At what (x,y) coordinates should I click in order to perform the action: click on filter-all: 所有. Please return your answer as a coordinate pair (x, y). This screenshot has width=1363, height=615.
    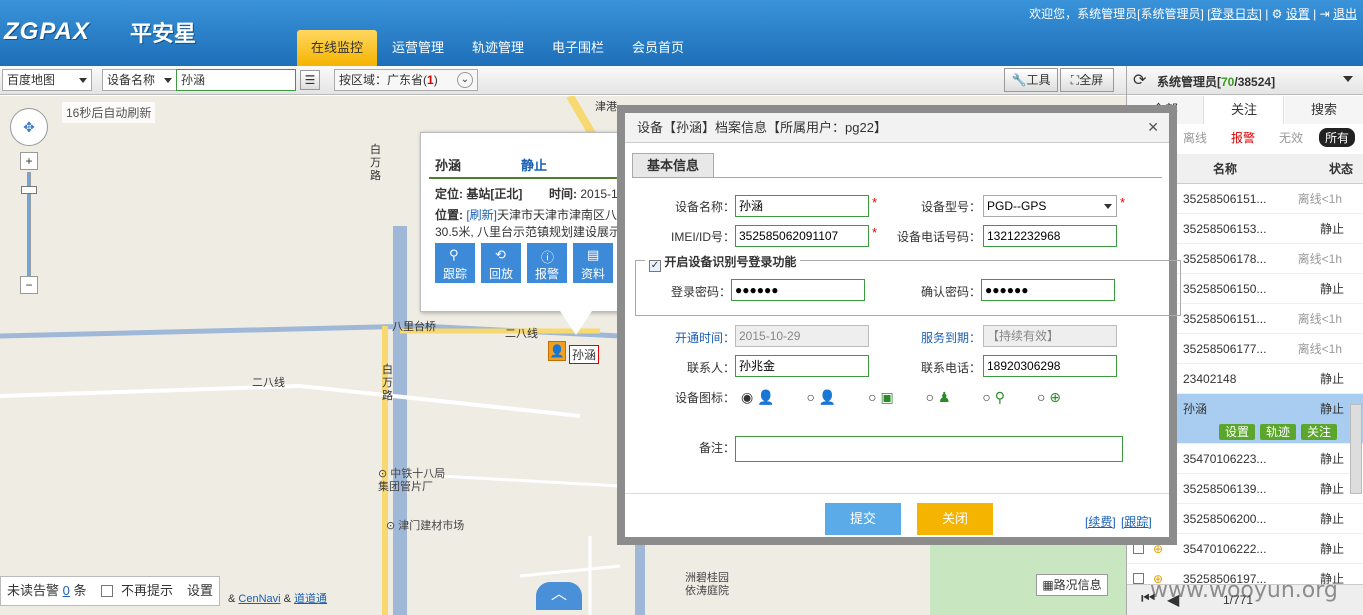
    Looking at the image, I should click on (1337, 137).